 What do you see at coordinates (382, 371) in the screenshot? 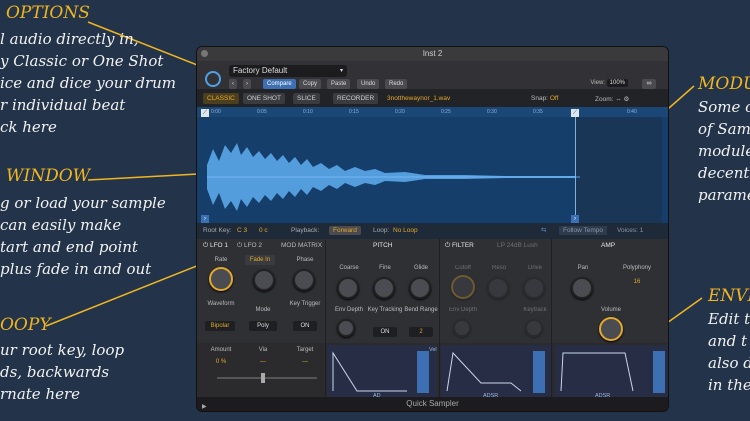
I see `pitch-envelope` at bounding box center [382, 371].